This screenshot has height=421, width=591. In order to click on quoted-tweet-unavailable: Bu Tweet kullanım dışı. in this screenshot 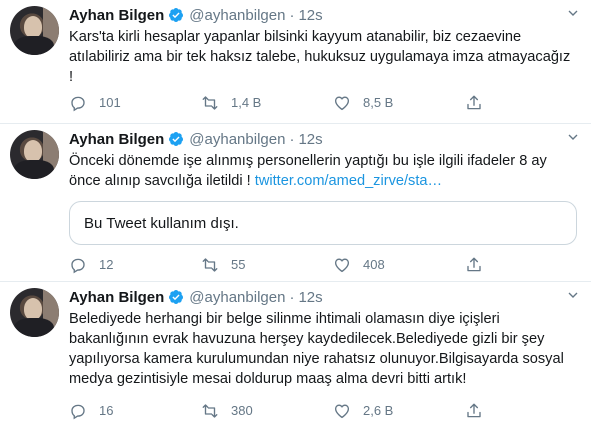, I will do `click(323, 223)`.